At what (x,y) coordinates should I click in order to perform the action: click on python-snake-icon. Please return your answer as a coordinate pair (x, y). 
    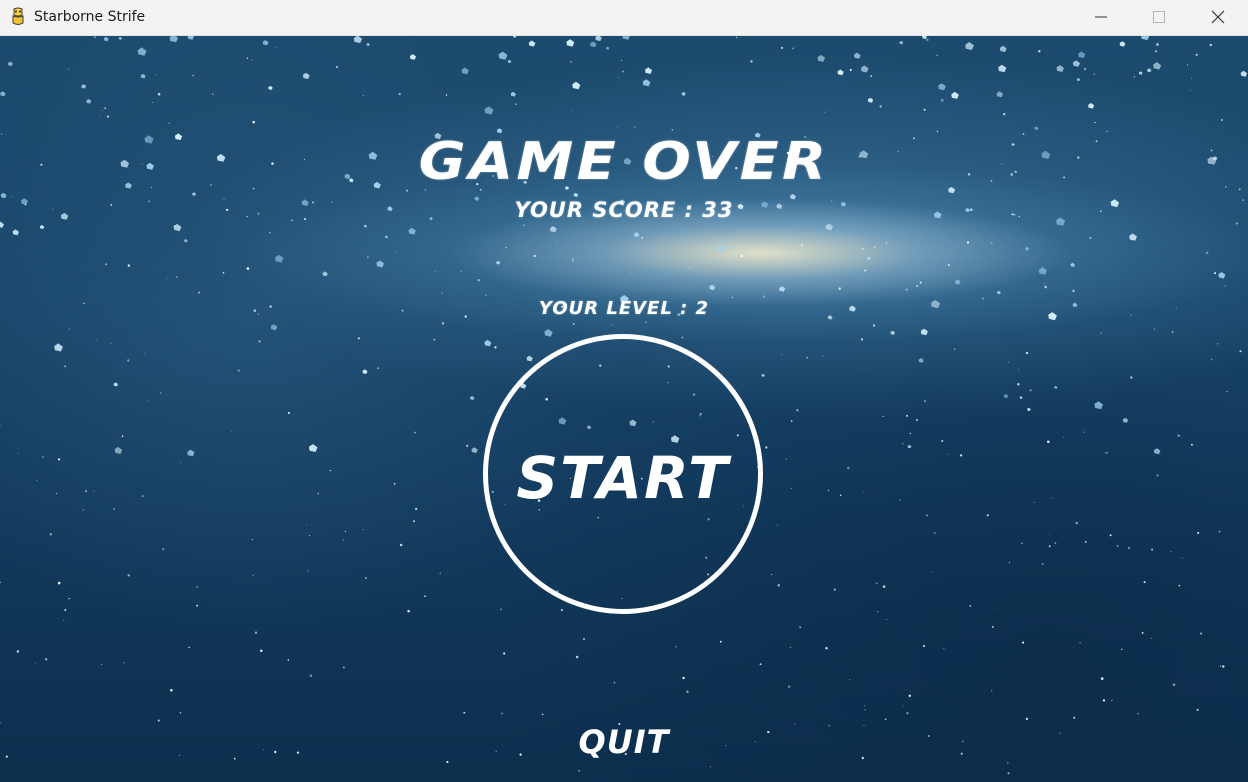
    Looking at the image, I should click on (18, 17).